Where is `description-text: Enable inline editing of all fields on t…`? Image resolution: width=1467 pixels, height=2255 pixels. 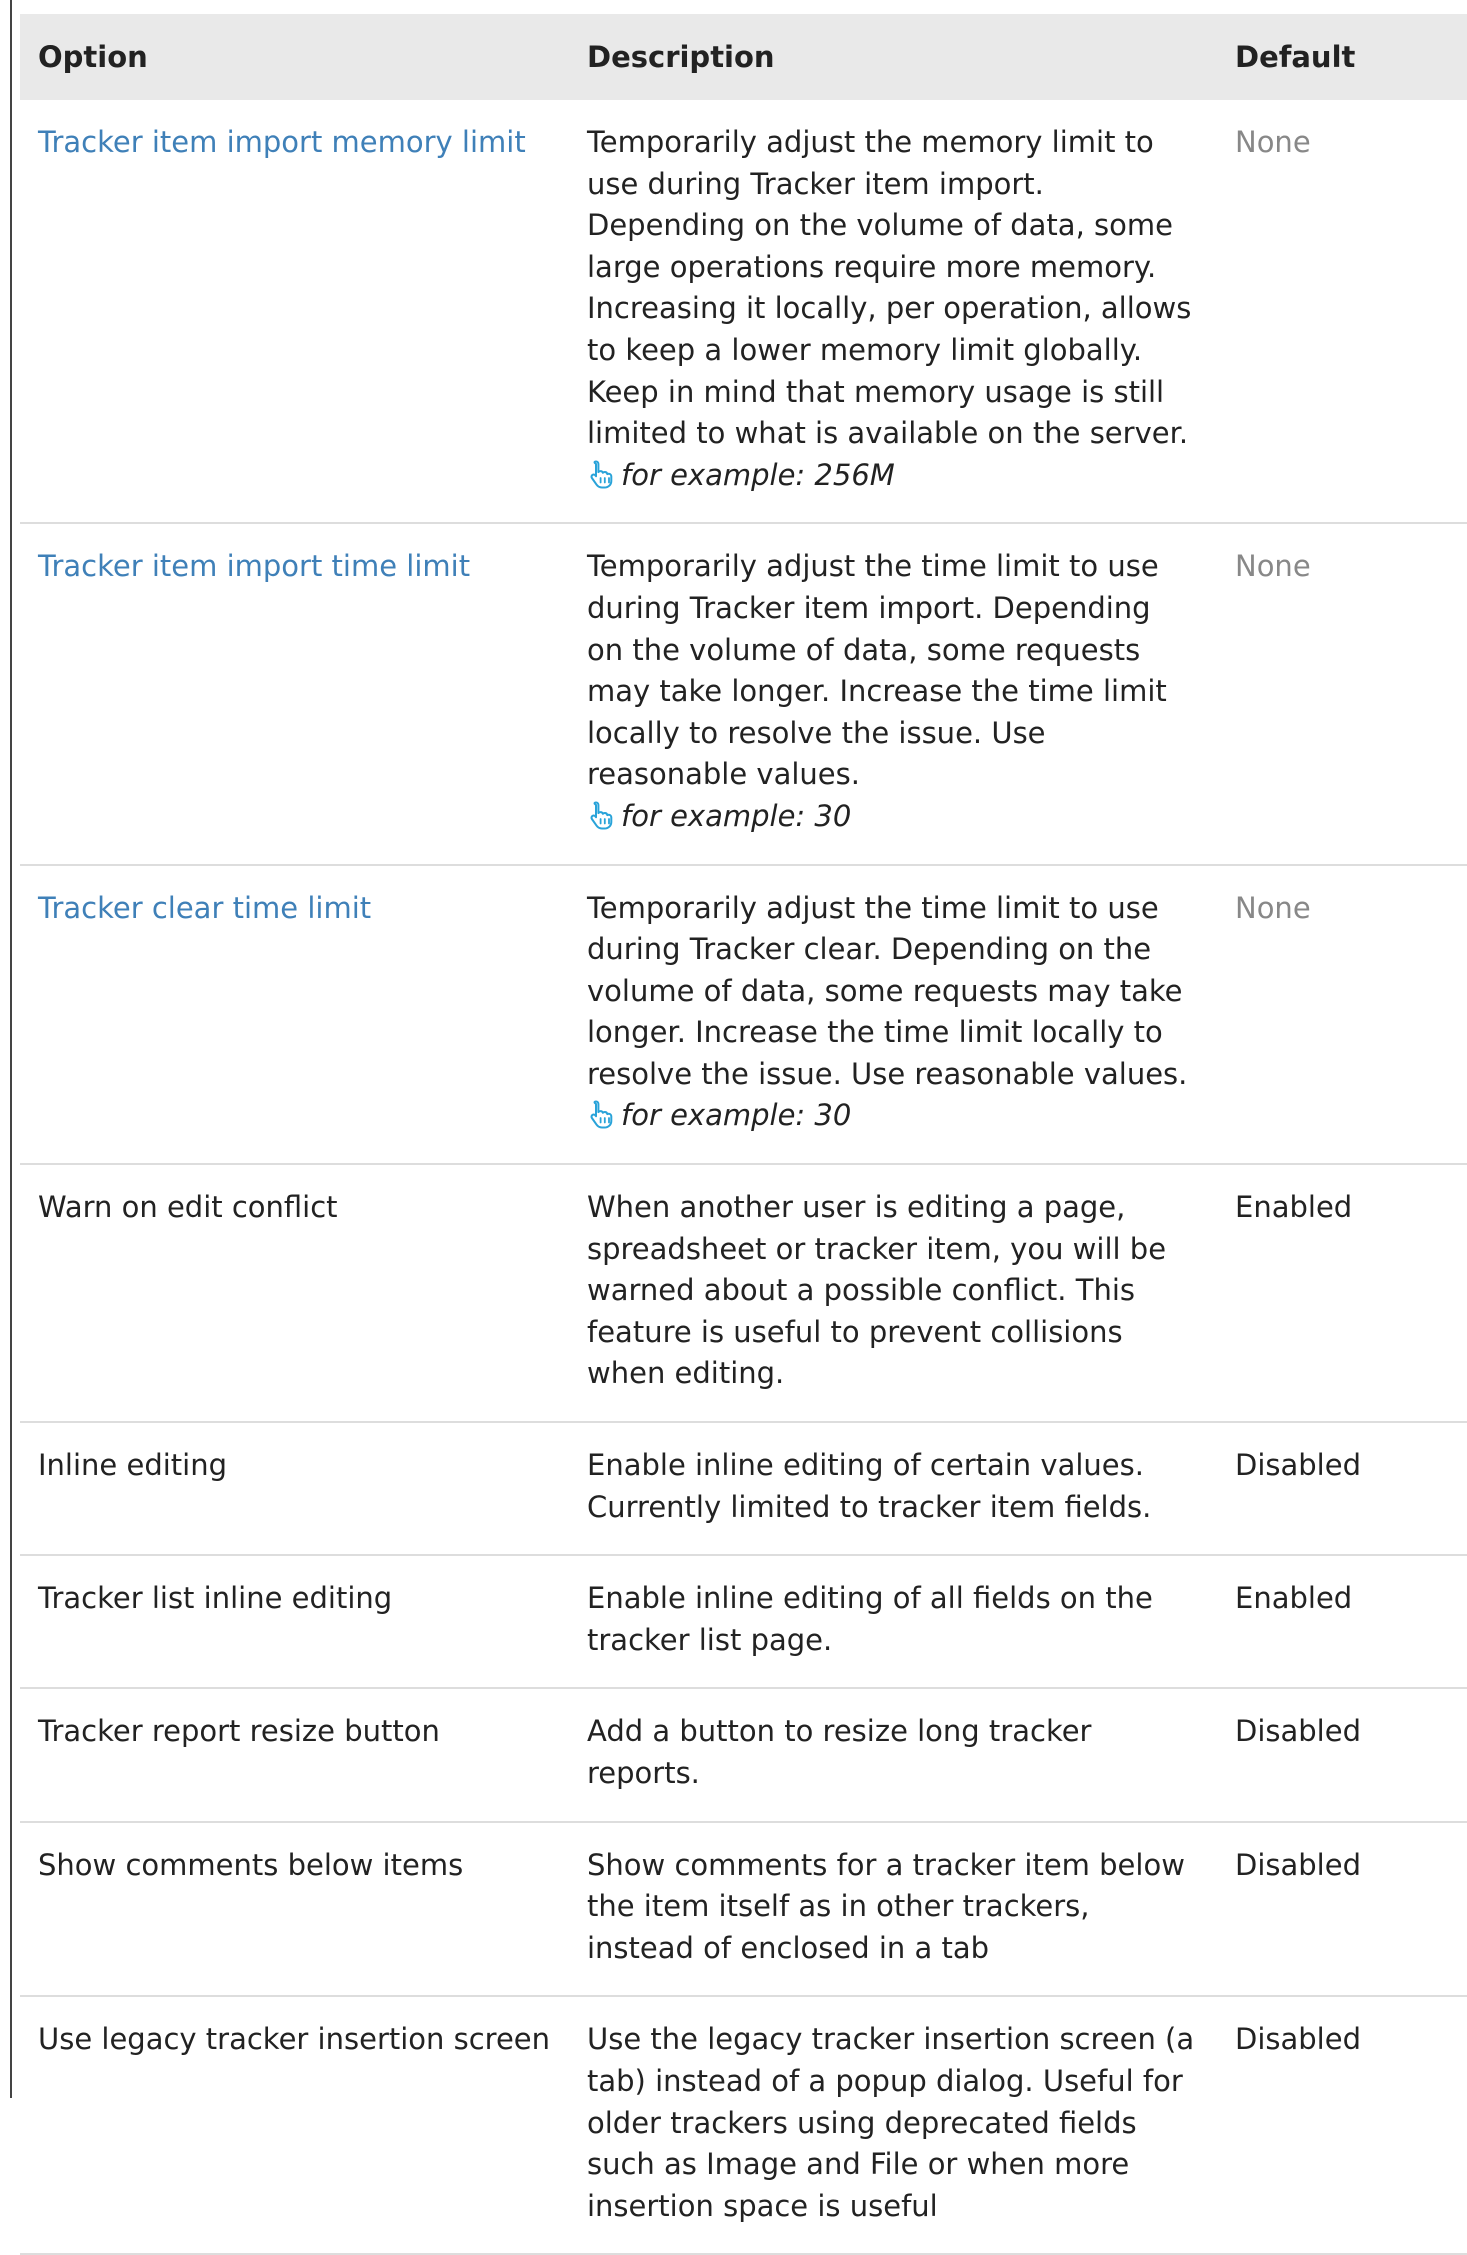 description-text: Enable inline editing of all fields on t… is located at coordinates (870, 1619).